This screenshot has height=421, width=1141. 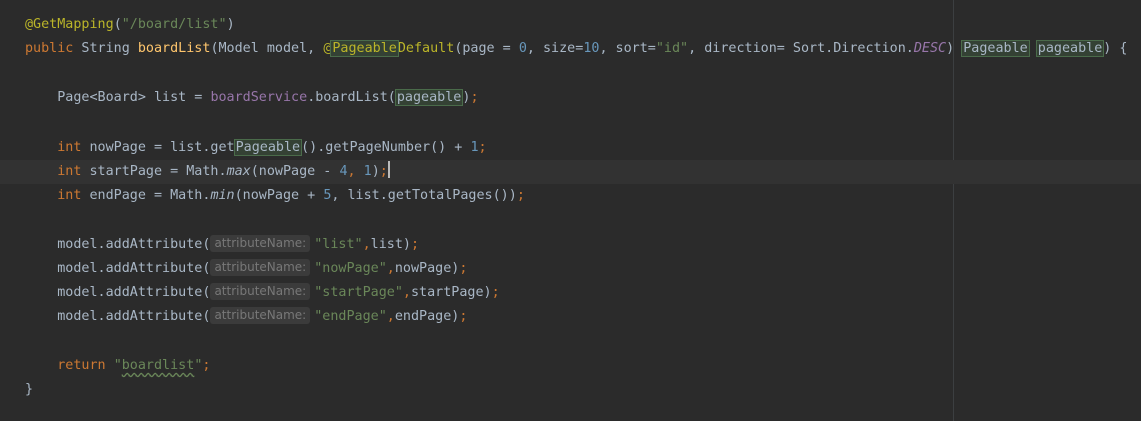 I want to click on string-token: "nowPage", so click(x=350, y=268).